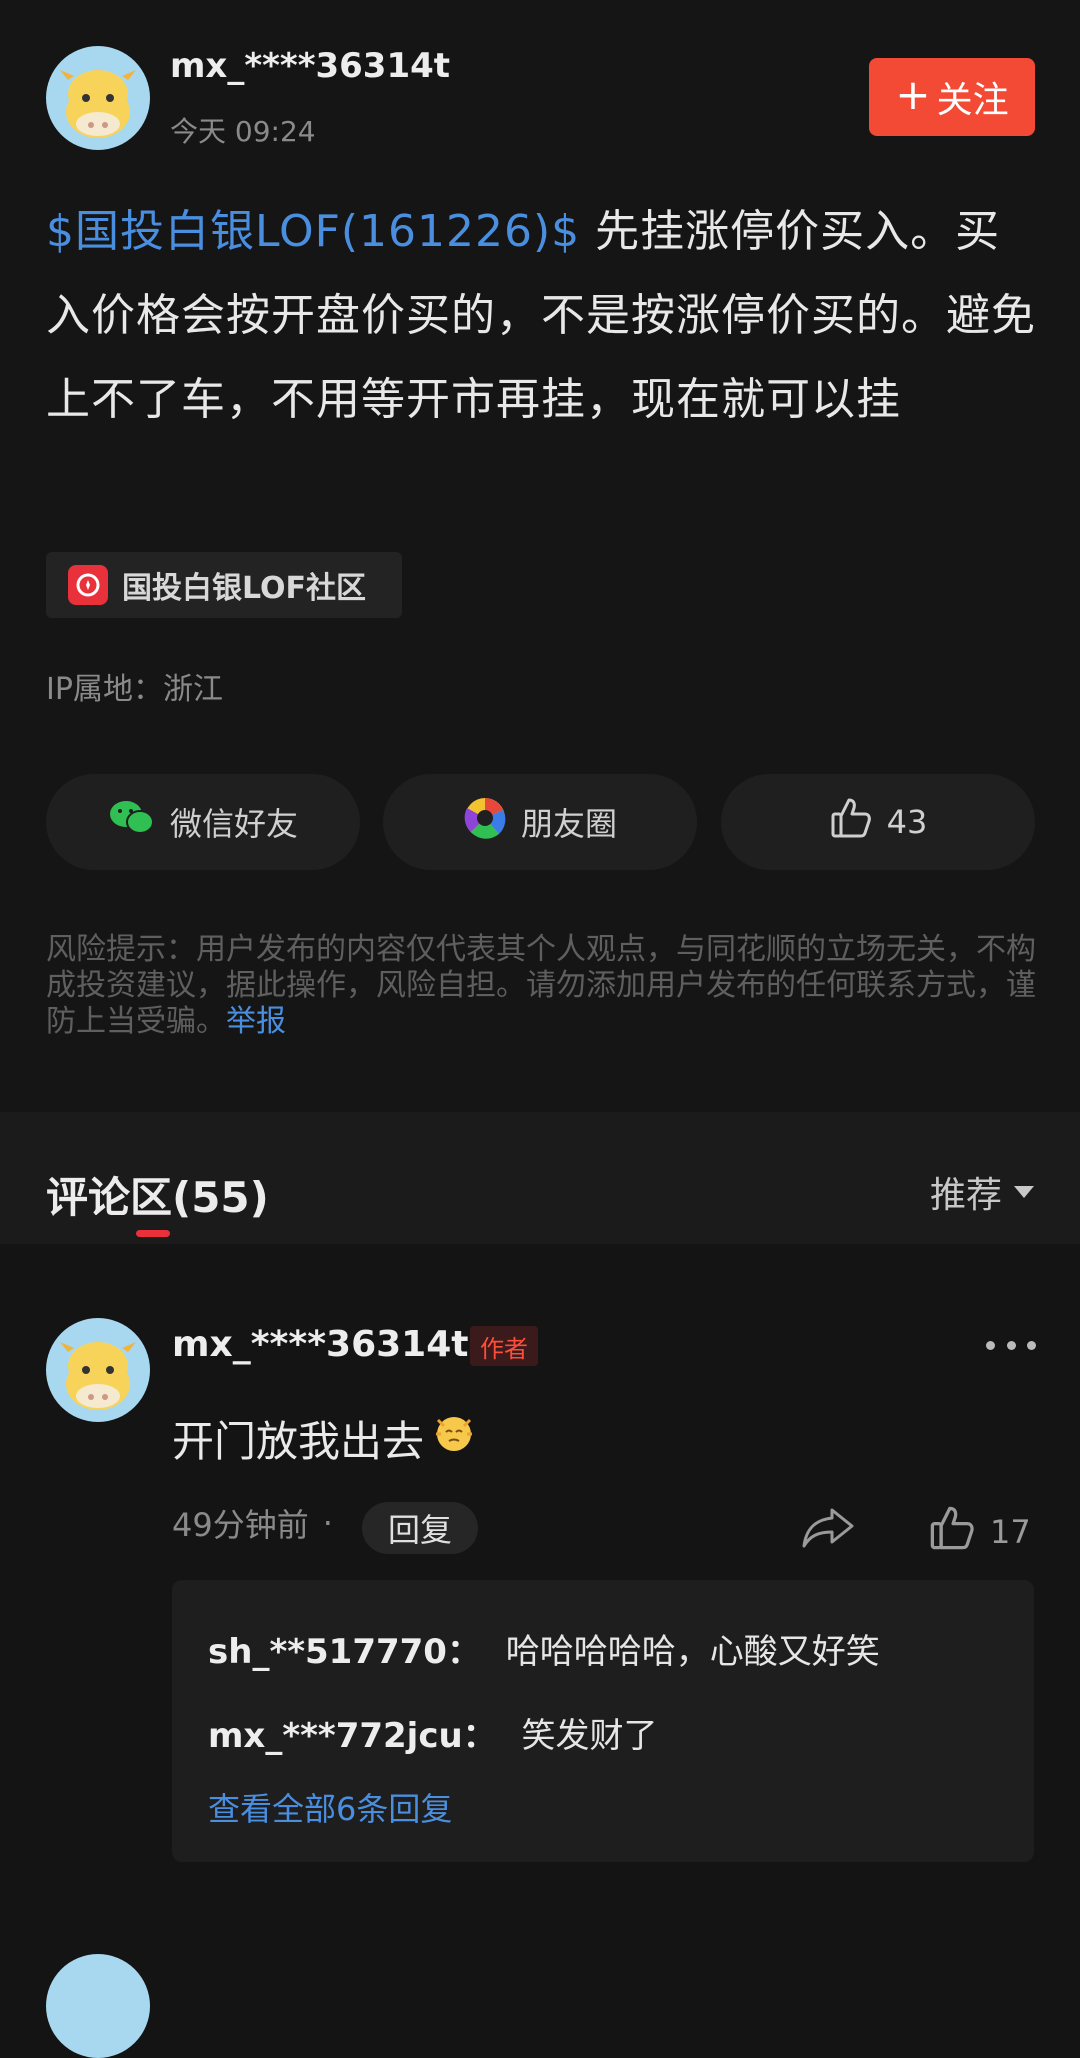  What do you see at coordinates (330, 1807) in the screenshot?
I see `view-all-replies-link: 查看全部6条回复` at bounding box center [330, 1807].